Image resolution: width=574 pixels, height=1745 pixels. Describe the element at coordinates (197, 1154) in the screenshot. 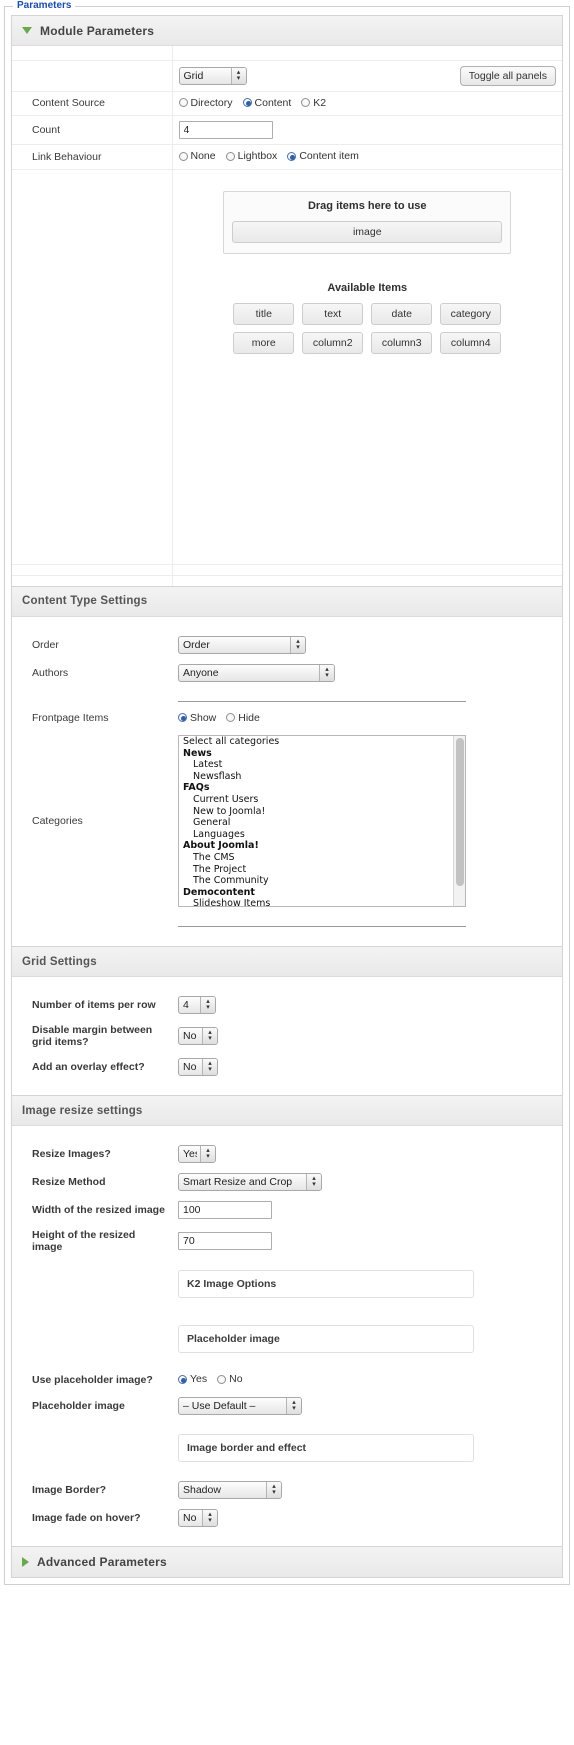

I see `resize-images-select: Yes` at that location.